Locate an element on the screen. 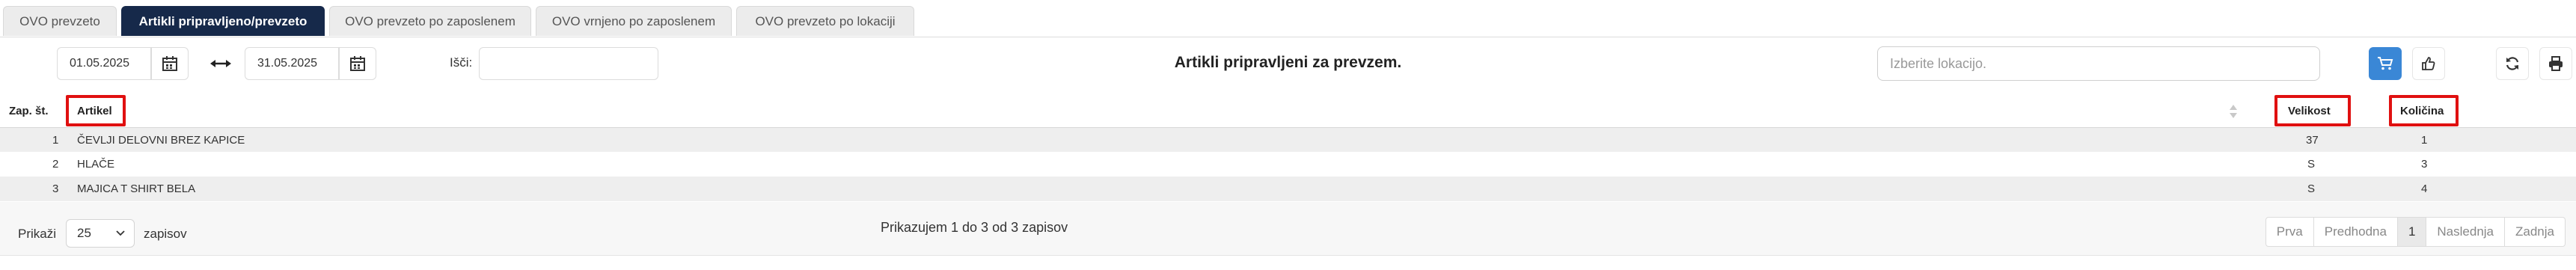  print-button is located at coordinates (2555, 63).